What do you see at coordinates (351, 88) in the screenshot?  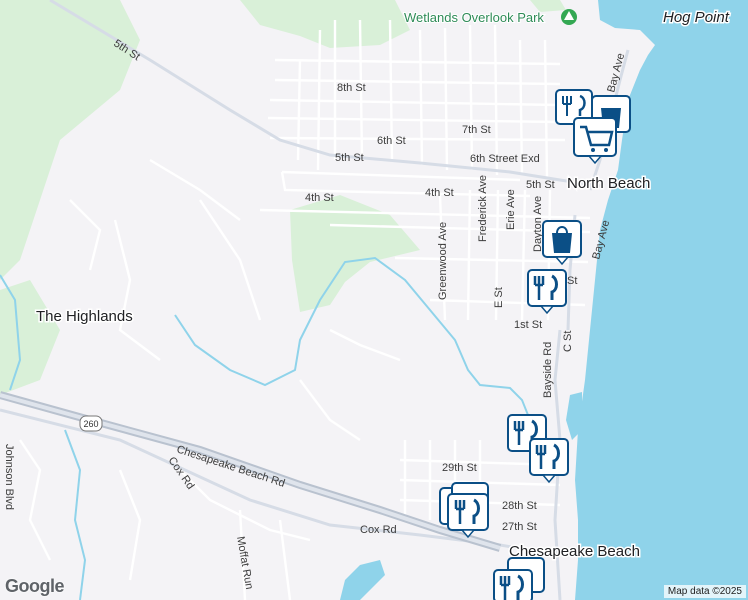 I see `street-label-8th-st: 8th St` at bounding box center [351, 88].